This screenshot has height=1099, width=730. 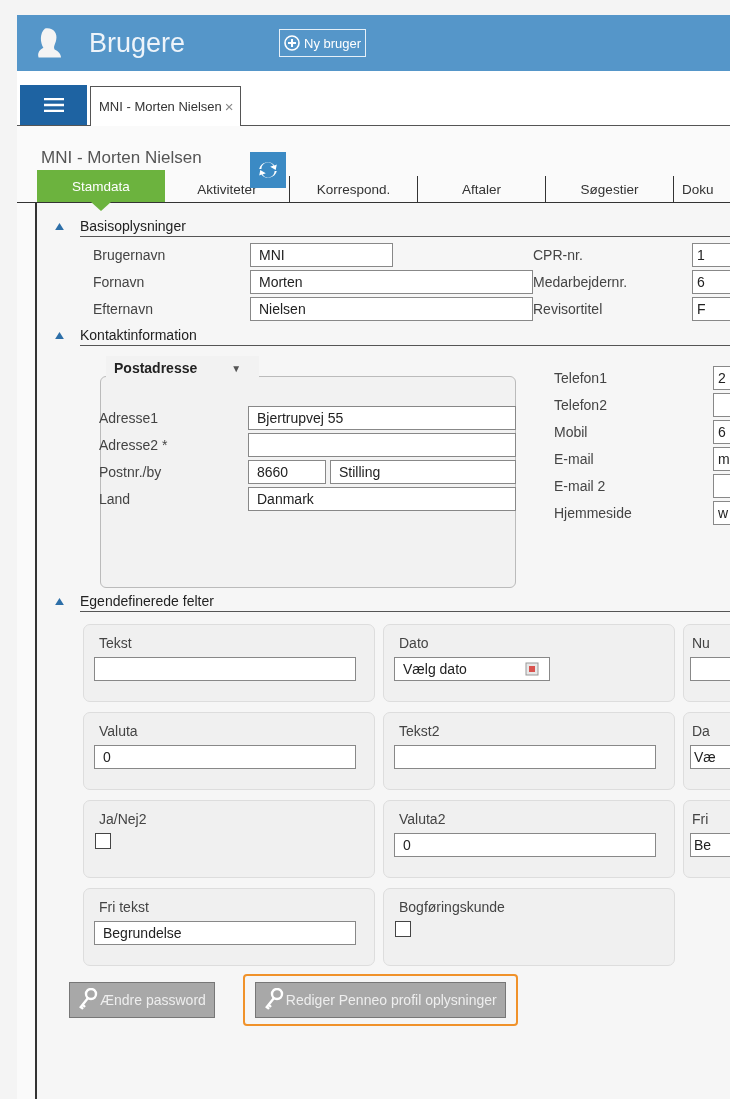 I want to click on text-field: 8660, so click(x=287, y=471).